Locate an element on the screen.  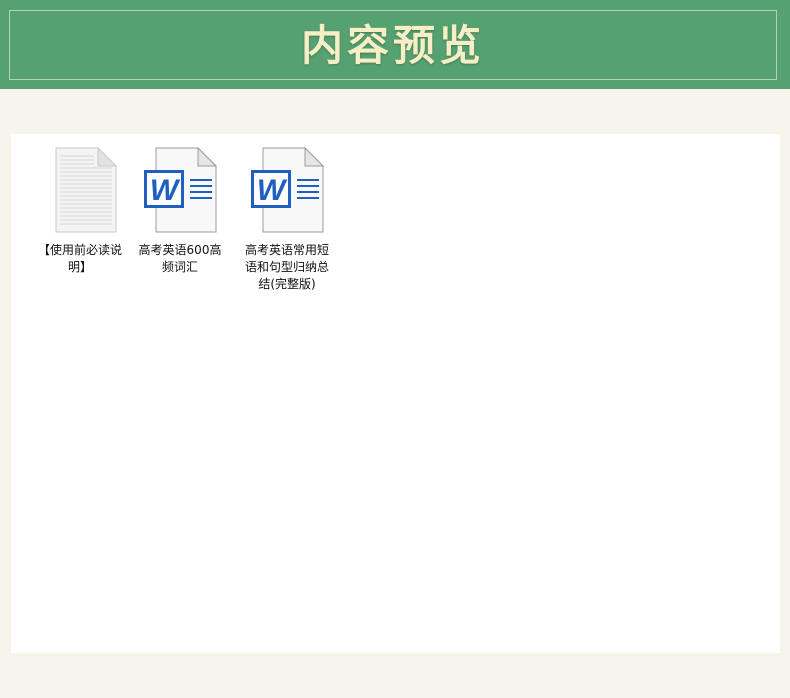
file-name: 【使用前必读说明】 is located at coordinates (79, 258).